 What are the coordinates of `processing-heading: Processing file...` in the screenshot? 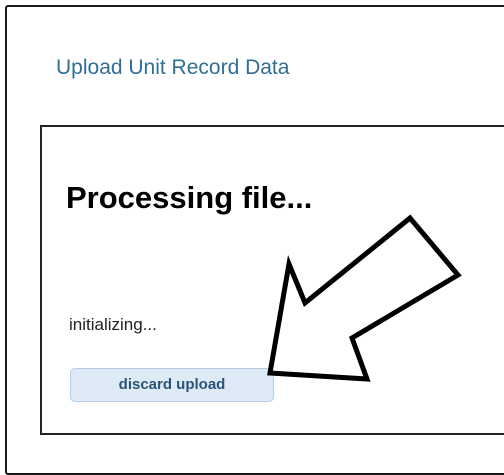 It's located at (189, 197).